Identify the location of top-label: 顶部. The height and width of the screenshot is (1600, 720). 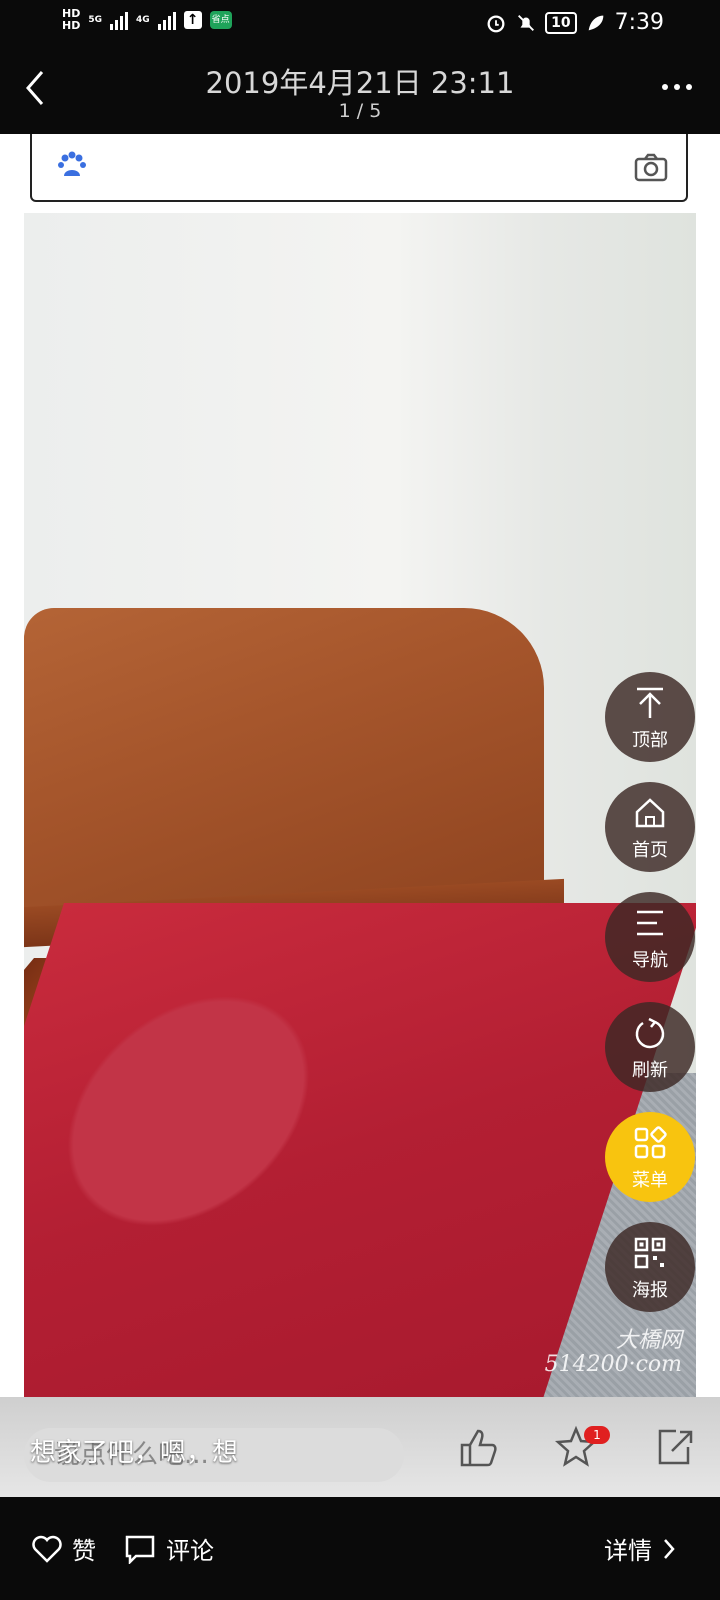
(650, 740).